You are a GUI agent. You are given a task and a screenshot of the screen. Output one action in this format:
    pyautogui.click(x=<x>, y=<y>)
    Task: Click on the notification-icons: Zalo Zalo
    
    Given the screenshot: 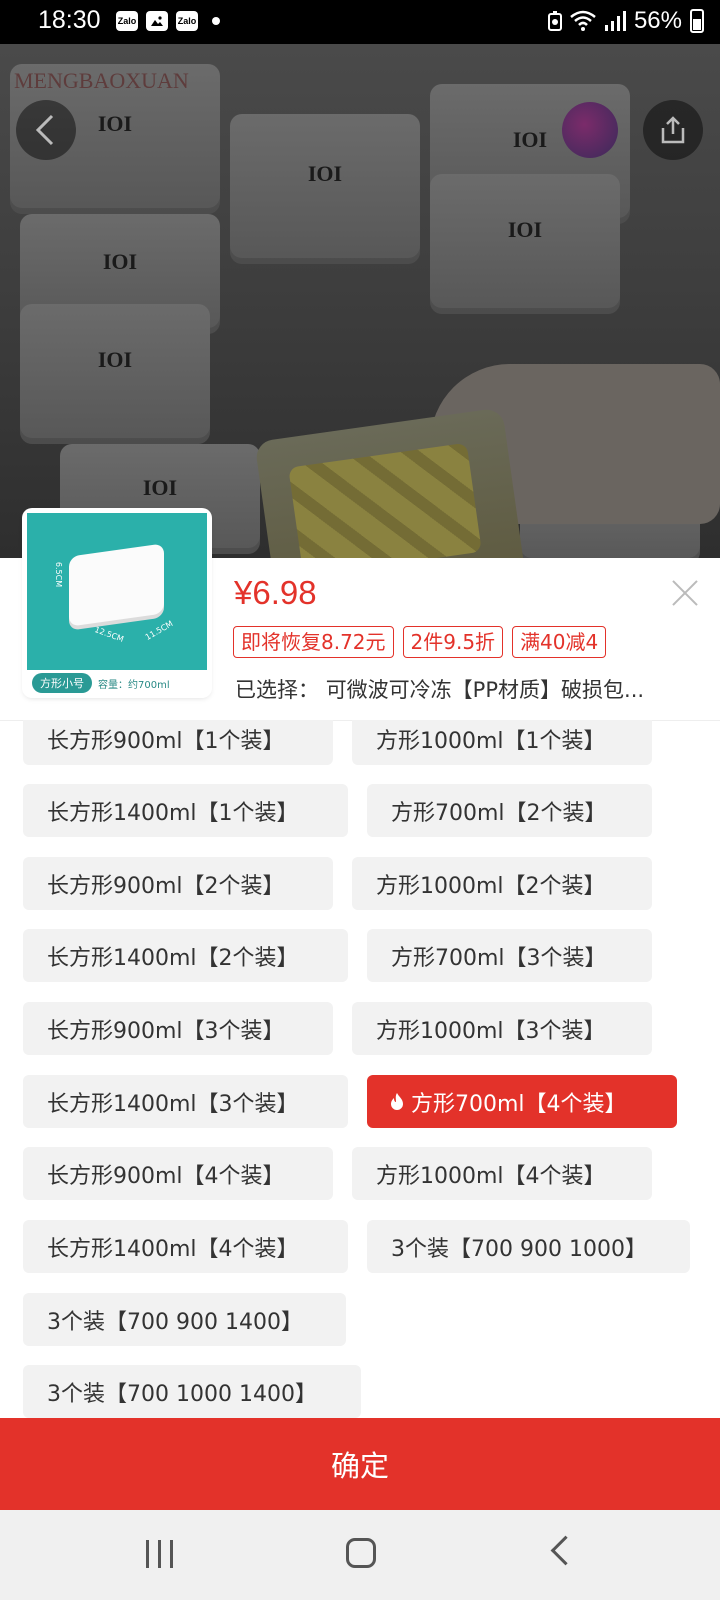 What is the action you would take?
    pyautogui.click(x=168, y=21)
    